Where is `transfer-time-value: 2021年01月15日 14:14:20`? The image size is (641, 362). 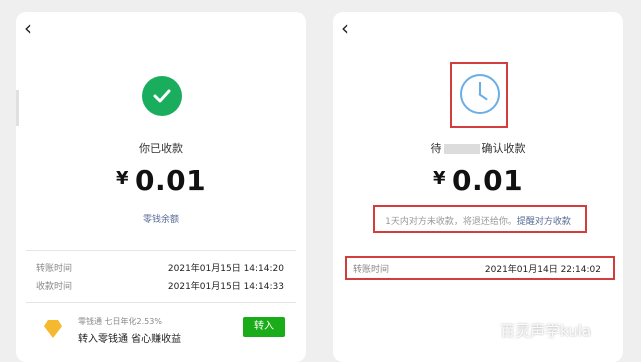
transfer-time-value: 2021年01月15日 14:14:20 is located at coordinates (225, 268).